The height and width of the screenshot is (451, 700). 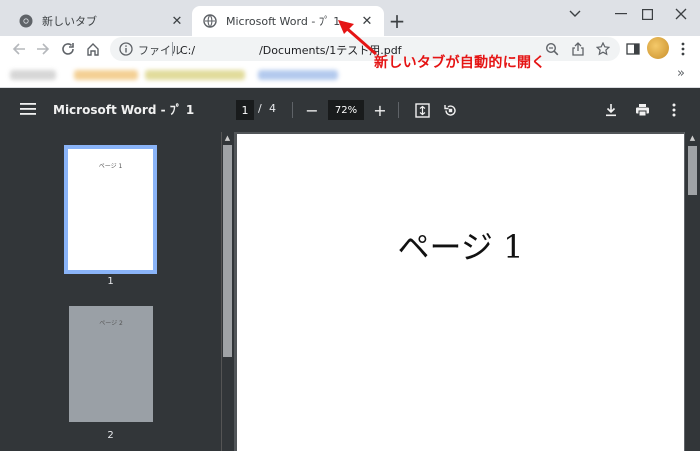 I want to click on thumbnail-label: ページ 2, so click(x=111, y=323).